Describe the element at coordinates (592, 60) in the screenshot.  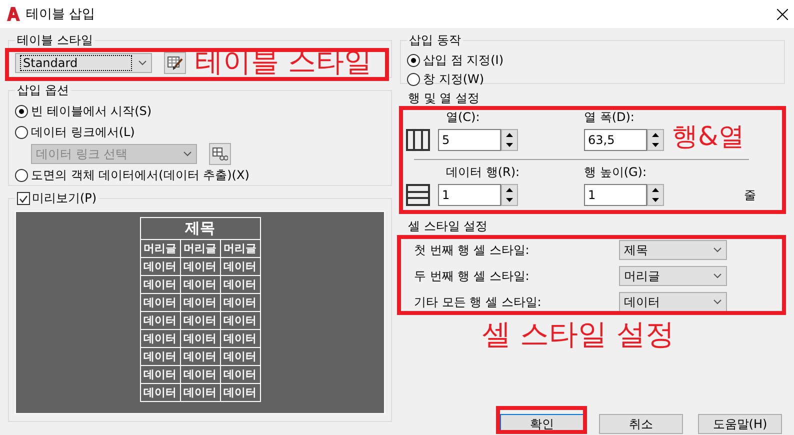
I see `radio-option: 삽입 점 지정(I)` at that location.